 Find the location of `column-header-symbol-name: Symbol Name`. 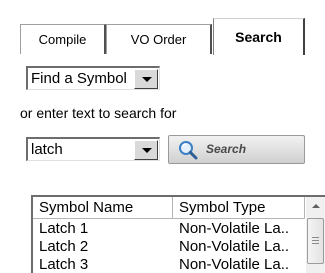

column-header-symbol-name: Symbol Name is located at coordinates (103, 208).